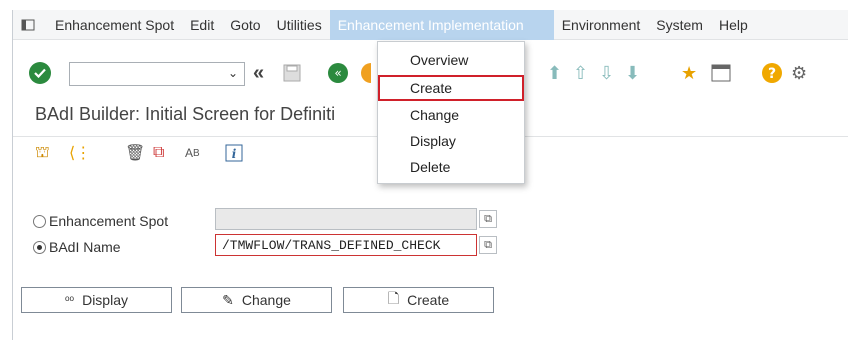 This screenshot has width=857, height=347. Describe the element at coordinates (299, 25) in the screenshot. I see `menu-utilities: Utilities` at that location.